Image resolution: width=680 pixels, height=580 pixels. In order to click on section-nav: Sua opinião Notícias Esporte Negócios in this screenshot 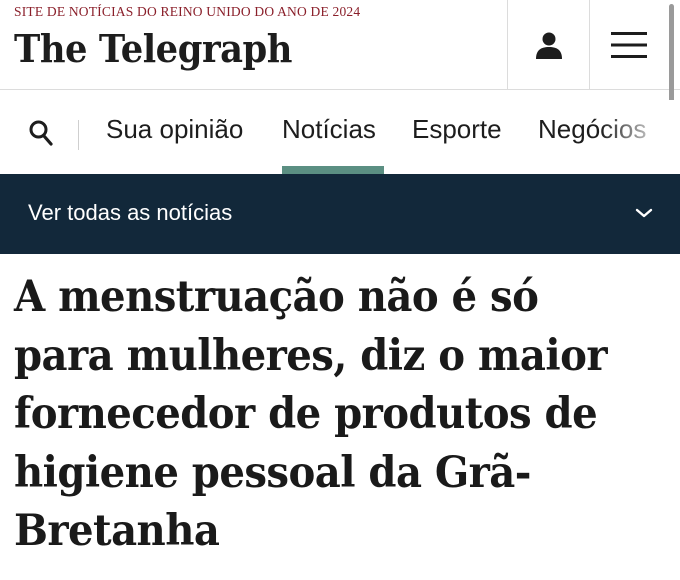, I will do `click(340, 132)`.